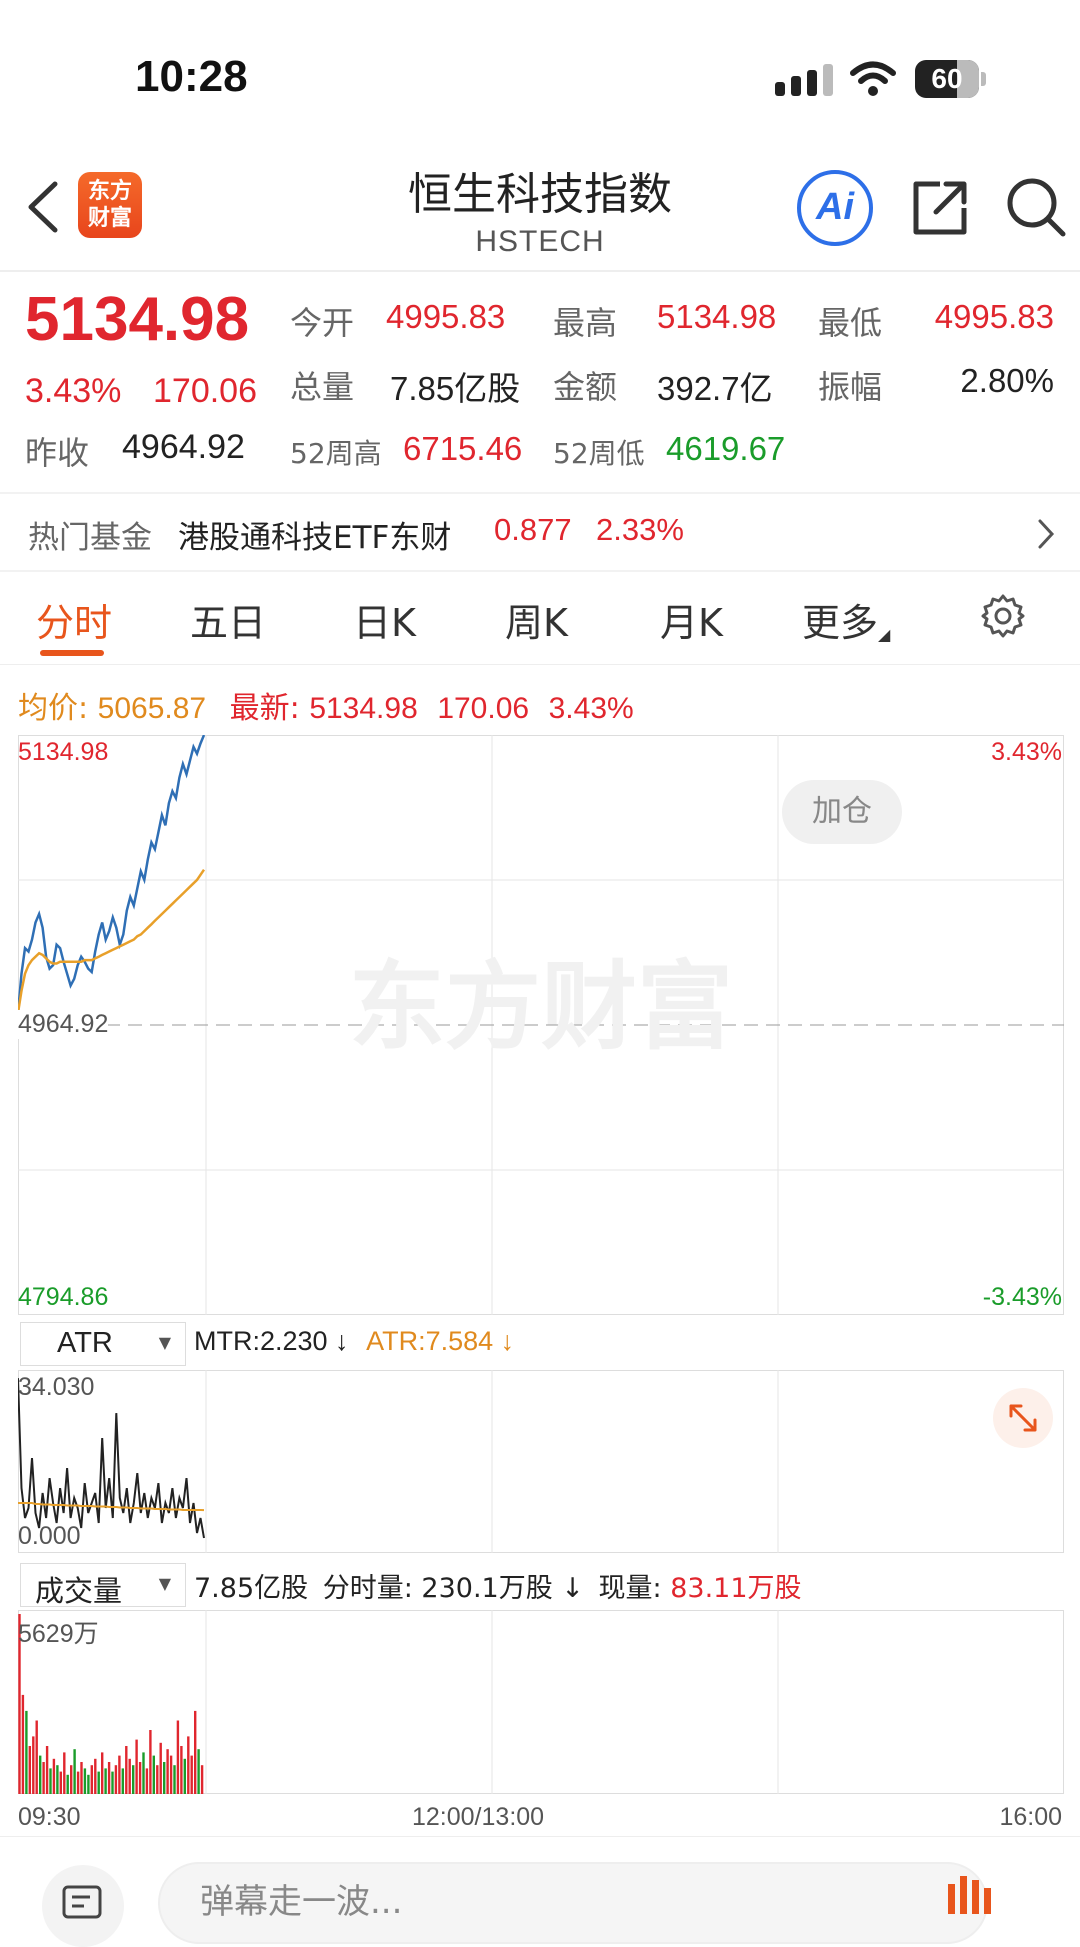  I want to click on hot-fund-row: 热门基金 港股通科技ETF东财 0.877 2.33%, so click(540, 532).